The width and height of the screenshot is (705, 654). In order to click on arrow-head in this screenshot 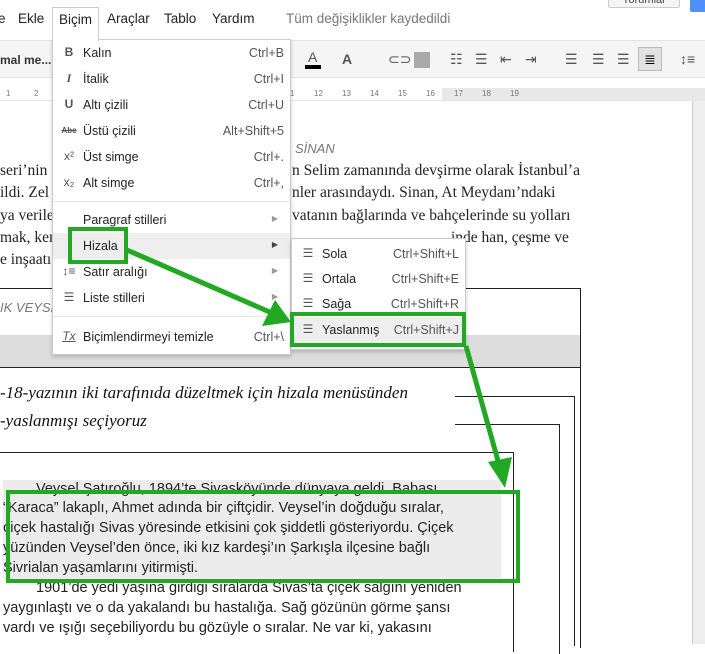, I will do `click(500, 472)`.